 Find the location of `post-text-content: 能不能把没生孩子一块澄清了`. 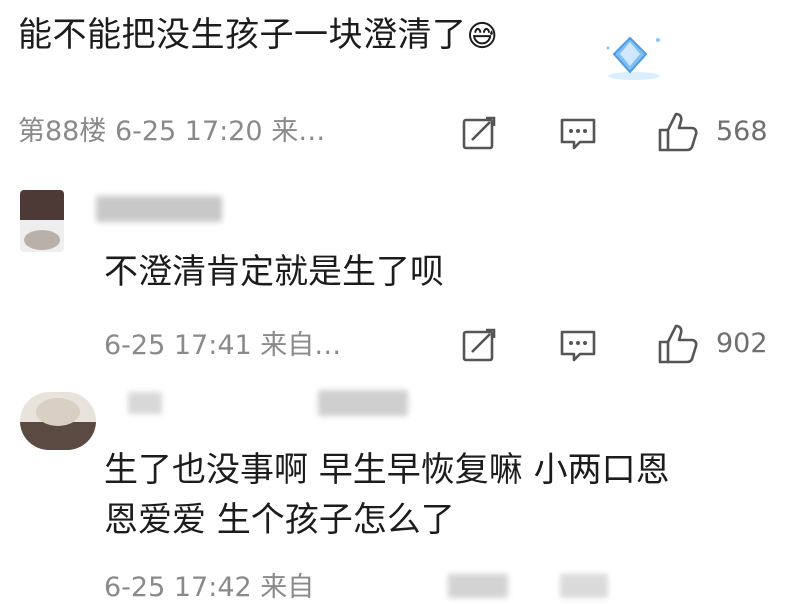

post-text-content: 能不能把没生孩子一块澄清了 is located at coordinates (242, 35).